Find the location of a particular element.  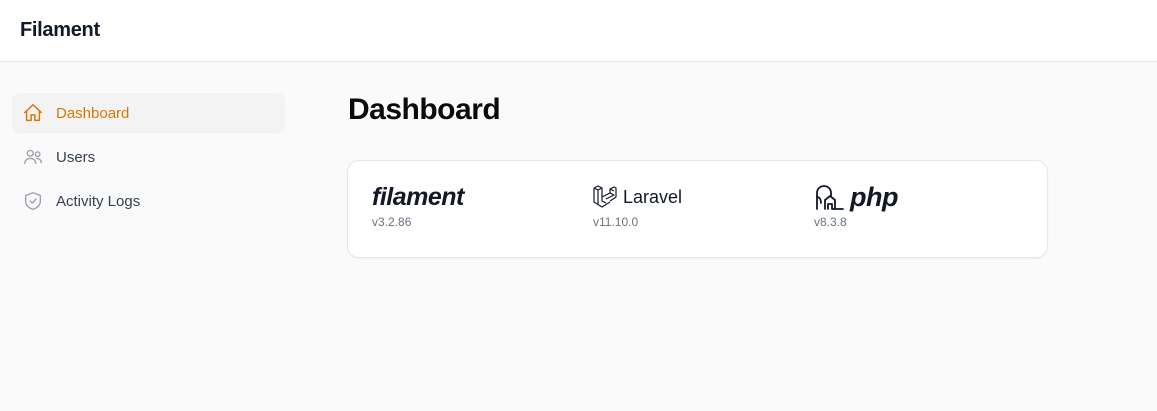

php-logo: php is located at coordinates (856, 197).